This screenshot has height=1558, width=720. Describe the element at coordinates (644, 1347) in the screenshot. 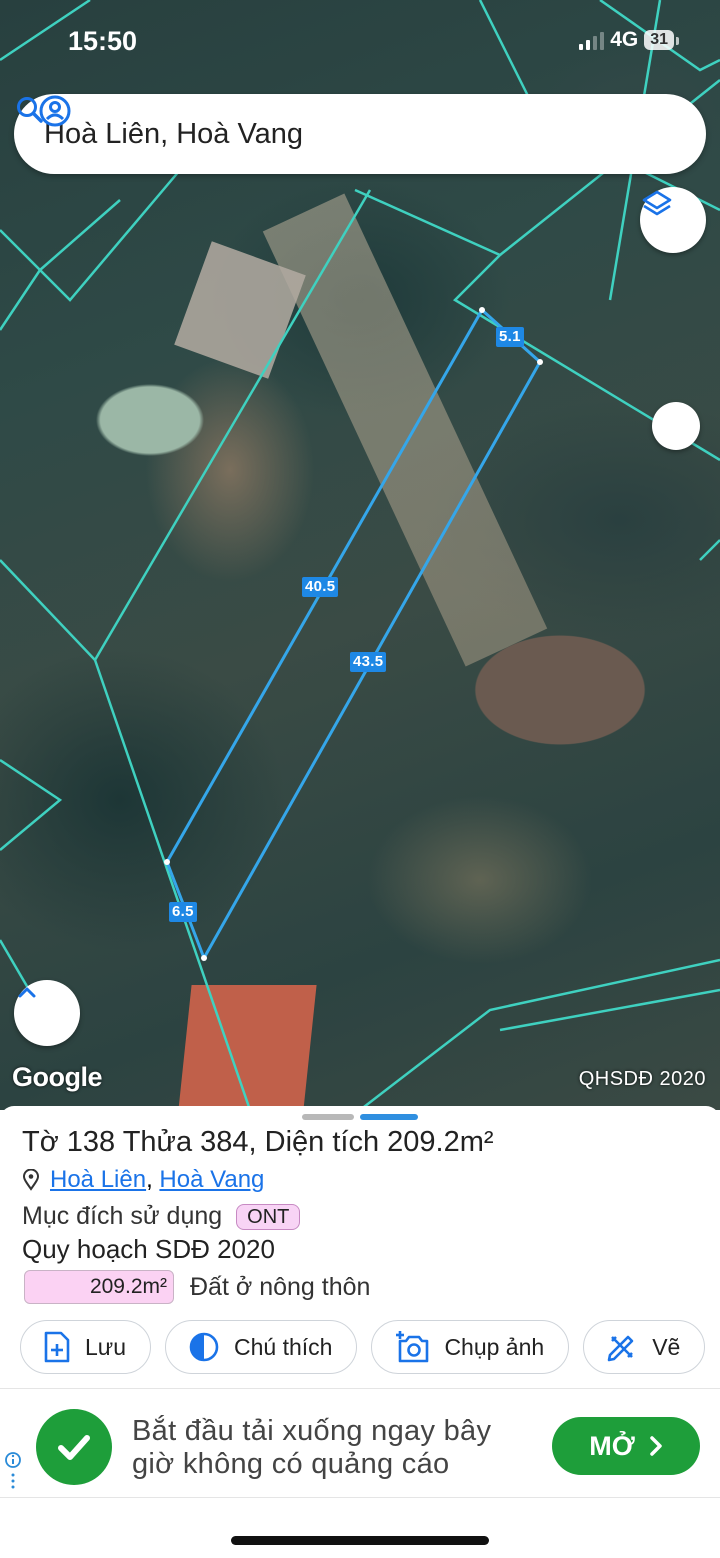

I see `draw-button: Vẽ` at that location.